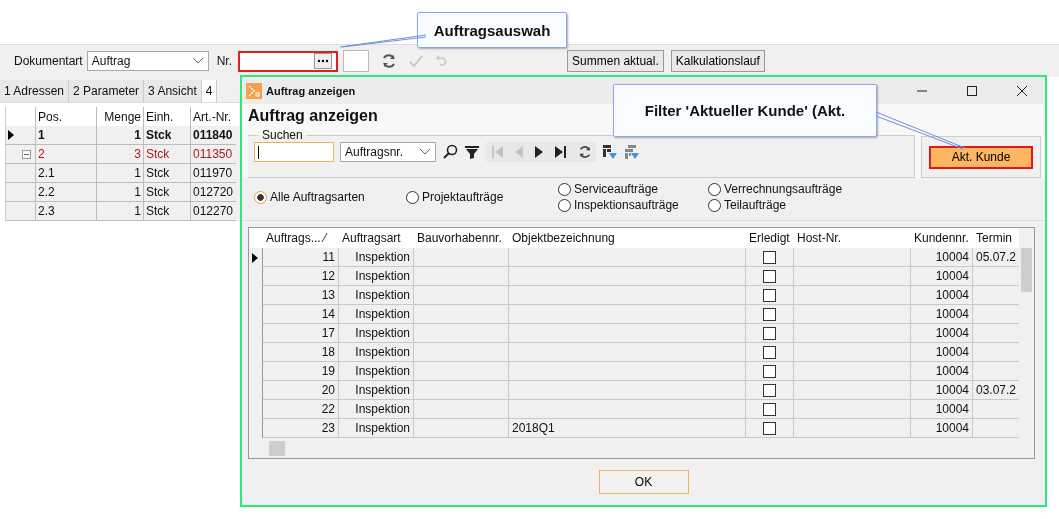 Image resolution: width=1059 pixels, height=519 pixels. Describe the element at coordinates (972, 90) in the screenshot. I see `maximize-icon` at that location.